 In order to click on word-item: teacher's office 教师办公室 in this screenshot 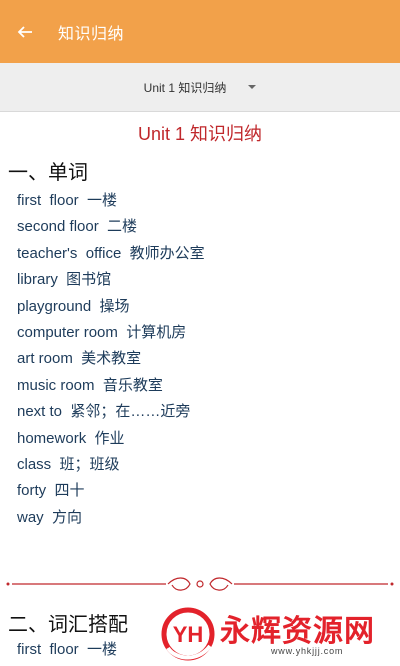, I will do `click(111, 253)`.